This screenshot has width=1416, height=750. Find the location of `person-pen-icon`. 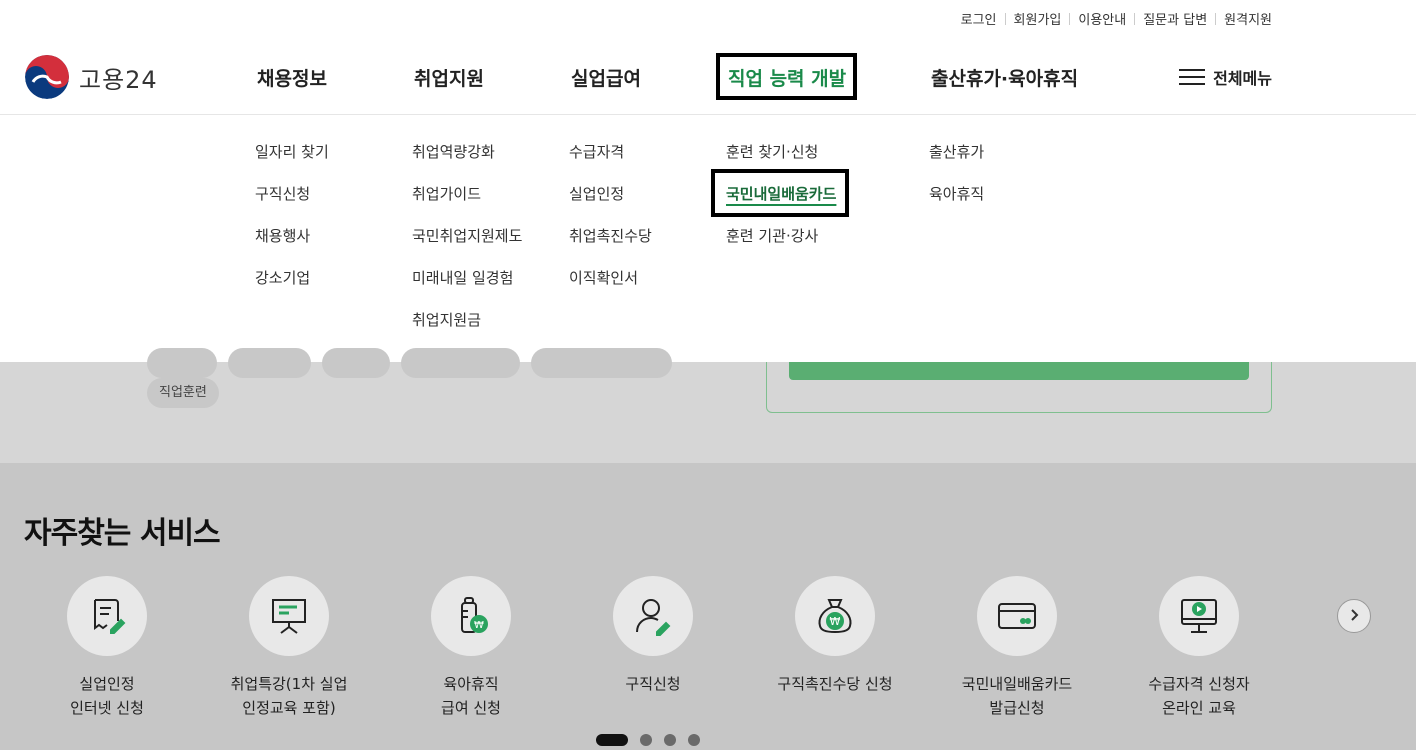

person-pen-icon is located at coordinates (653, 616).